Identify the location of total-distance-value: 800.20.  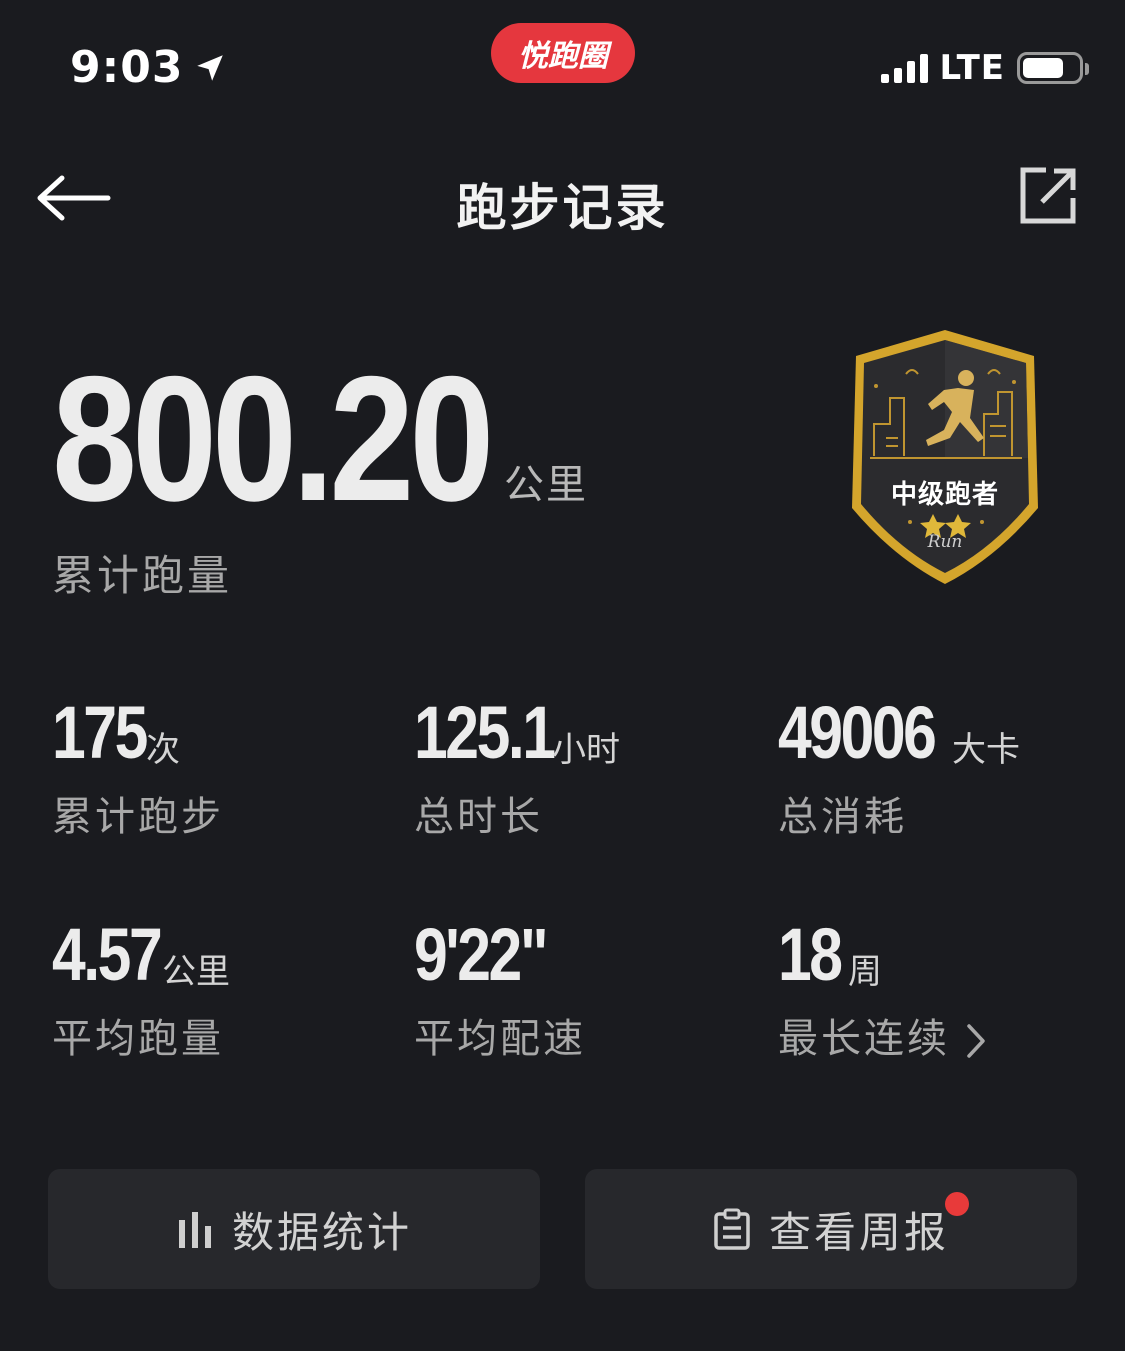
(273, 438).